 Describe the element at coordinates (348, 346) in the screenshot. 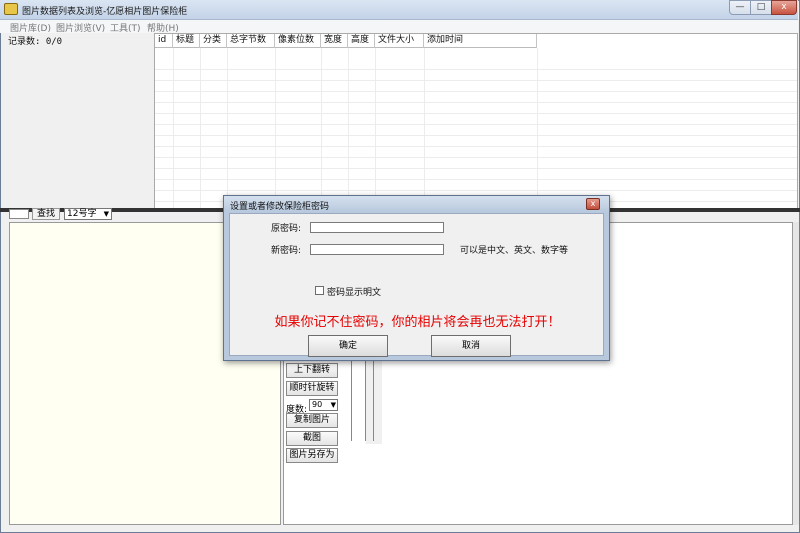

I see `ok-button: 确定` at that location.